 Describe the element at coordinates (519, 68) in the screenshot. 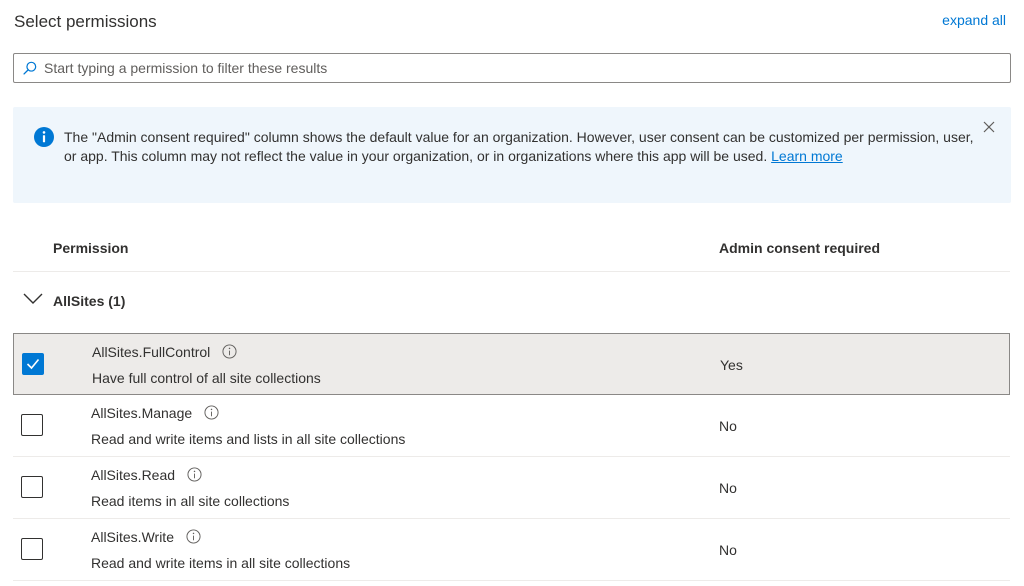

I see `search-input` at that location.